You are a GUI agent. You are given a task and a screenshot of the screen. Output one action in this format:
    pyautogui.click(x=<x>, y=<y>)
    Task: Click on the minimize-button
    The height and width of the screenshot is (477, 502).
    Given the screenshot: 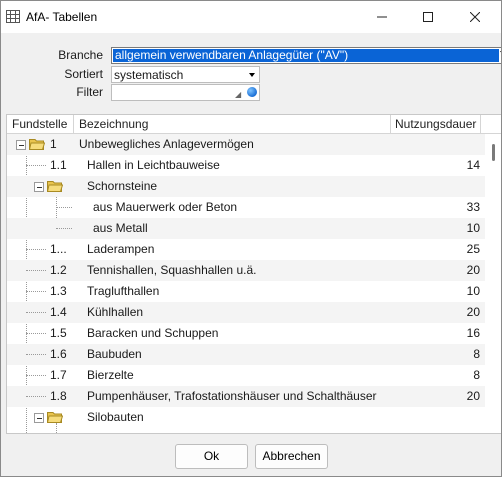 What is the action you would take?
    pyautogui.click(x=382, y=17)
    